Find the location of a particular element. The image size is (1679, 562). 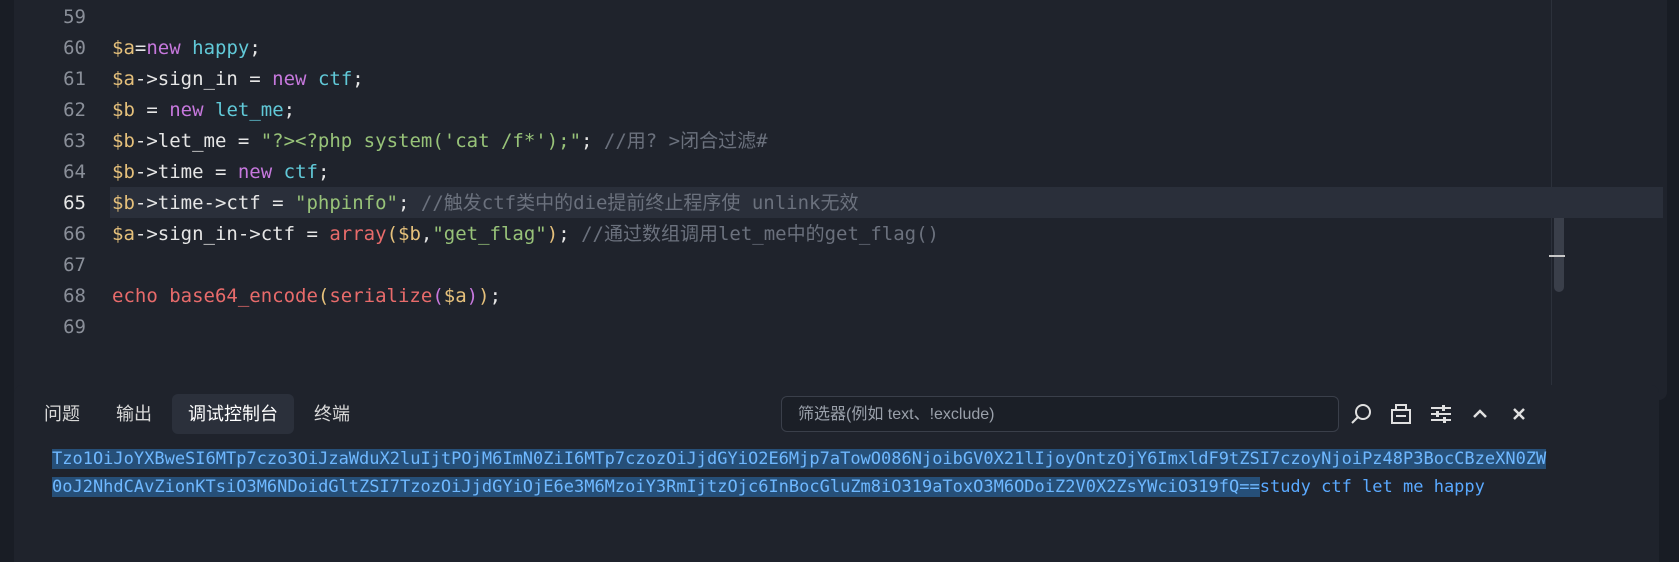

filter-settings-icon is located at coordinates (1441, 414).